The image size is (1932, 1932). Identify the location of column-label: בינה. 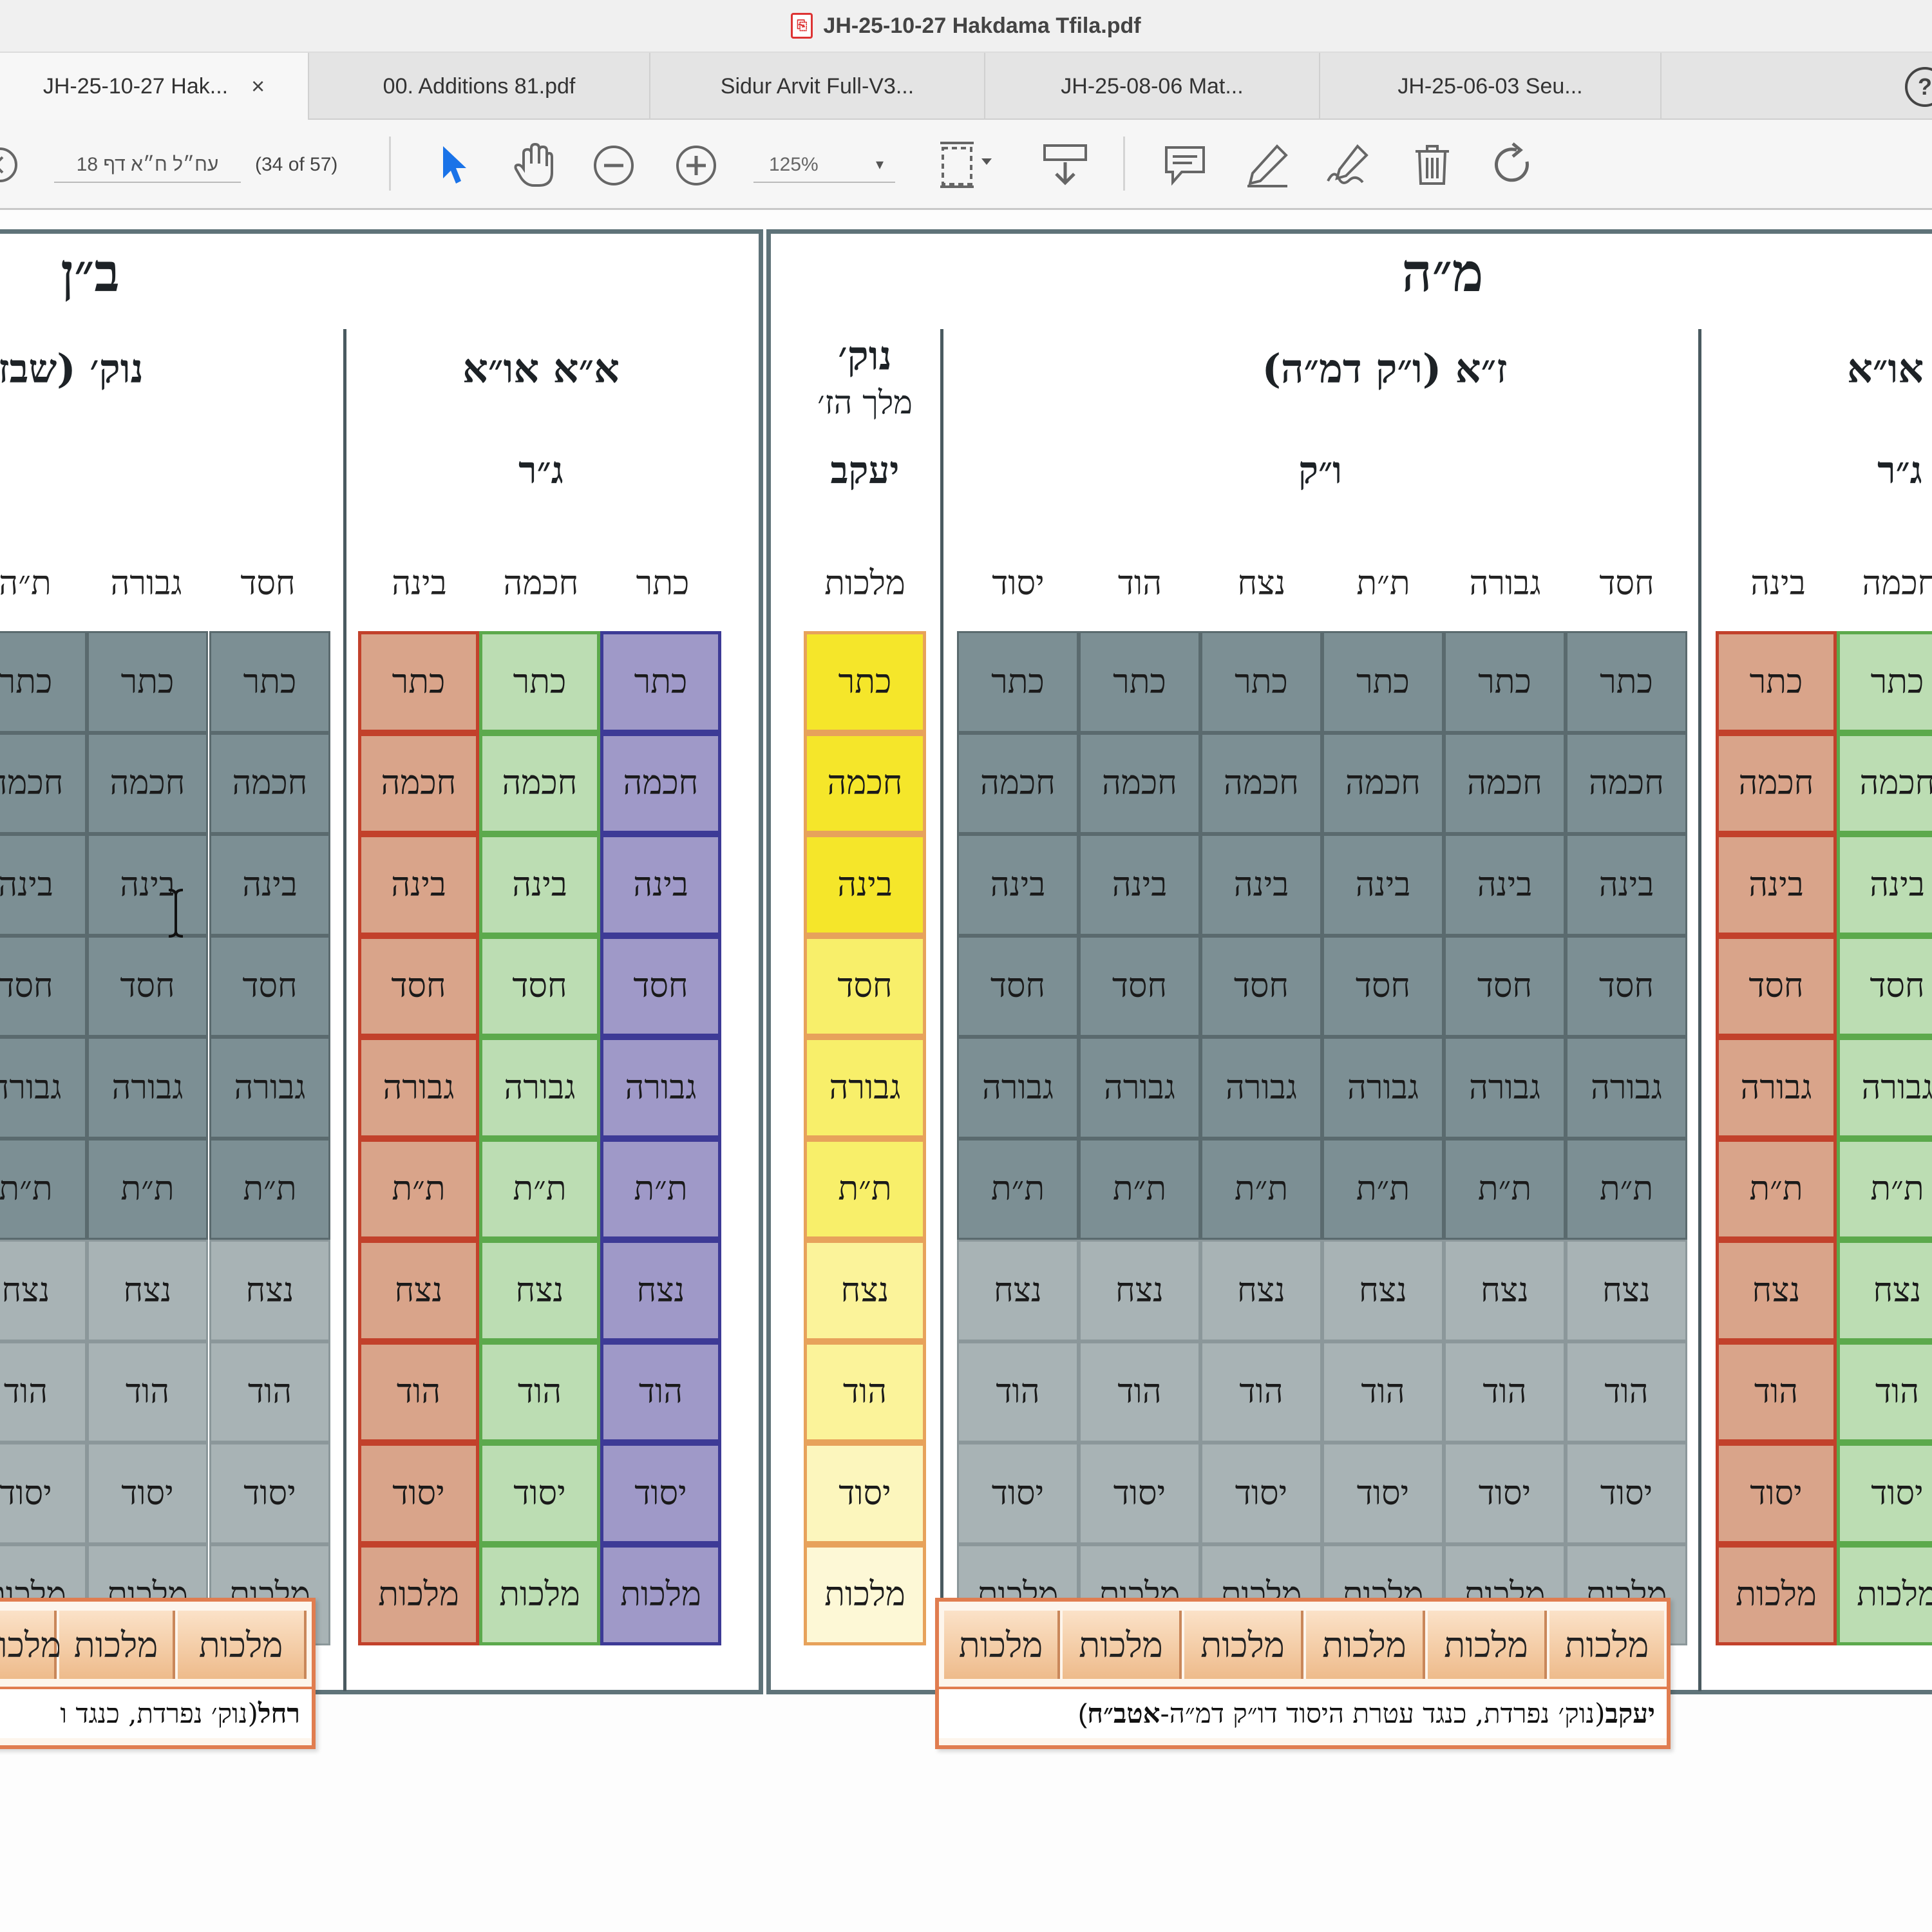
(419, 583).